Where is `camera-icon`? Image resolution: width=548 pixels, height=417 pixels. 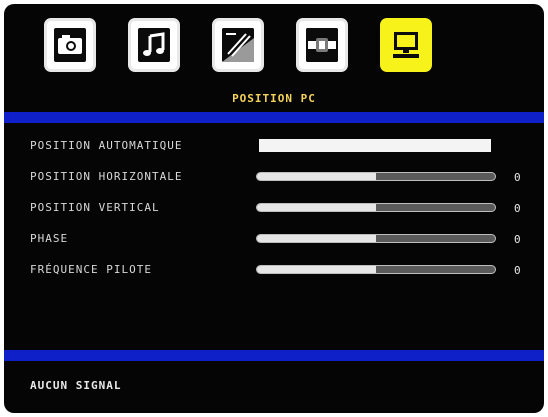
camera-icon is located at coordinates (70, 45).